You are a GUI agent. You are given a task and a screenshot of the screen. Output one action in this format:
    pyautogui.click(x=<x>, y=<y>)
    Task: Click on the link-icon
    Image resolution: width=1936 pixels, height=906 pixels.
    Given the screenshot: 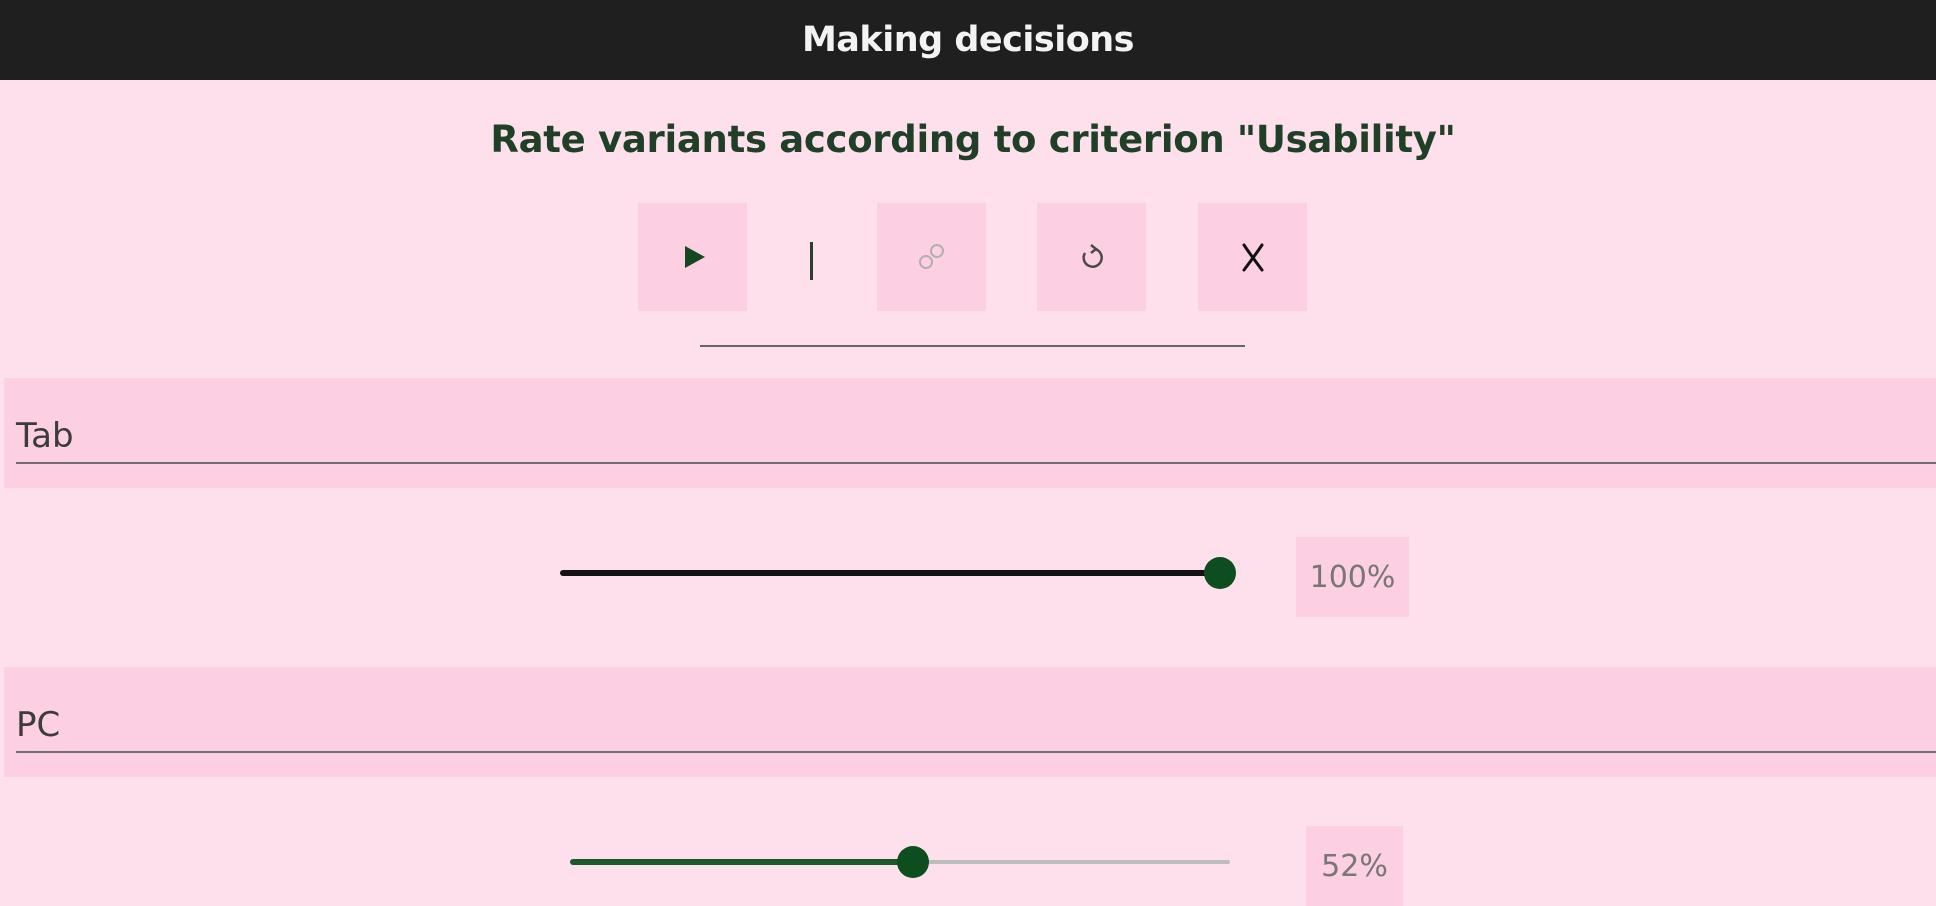 What is the action you would take?
    pyautogui.click(x=931, y=256)
    